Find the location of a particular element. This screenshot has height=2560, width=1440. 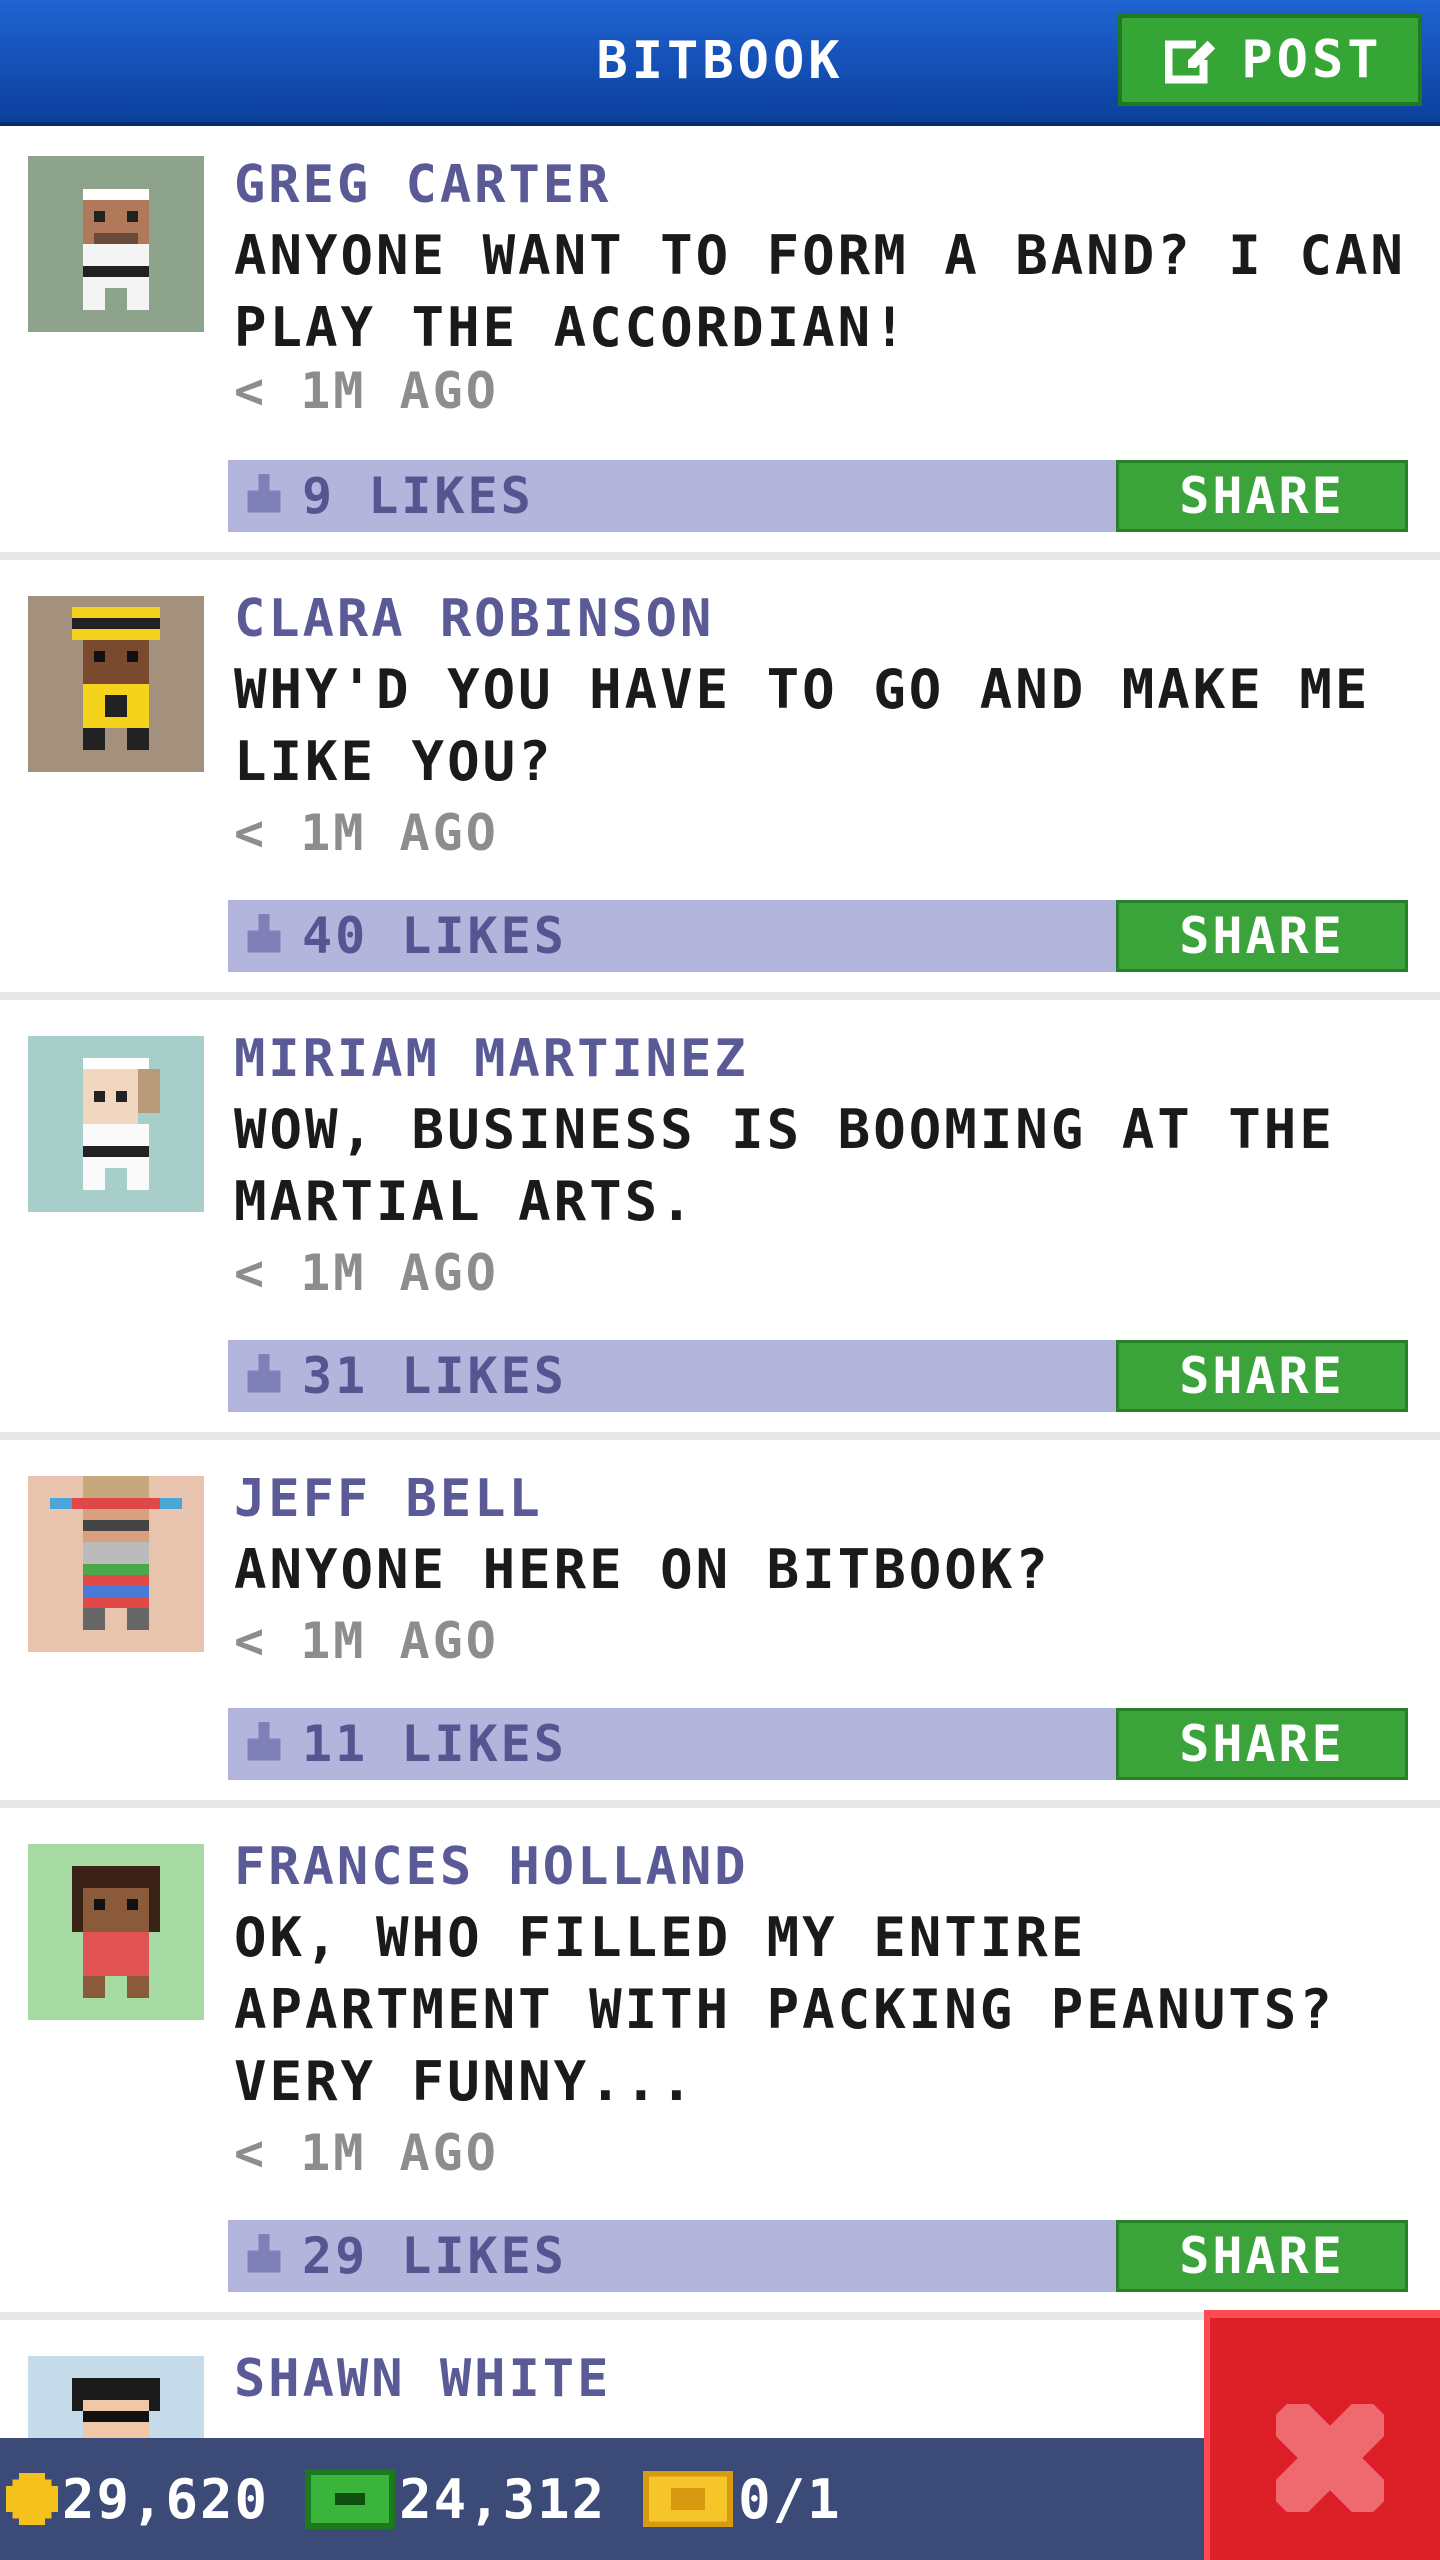

likes-count: 9 LIKES is located at coordinates (418, 496).